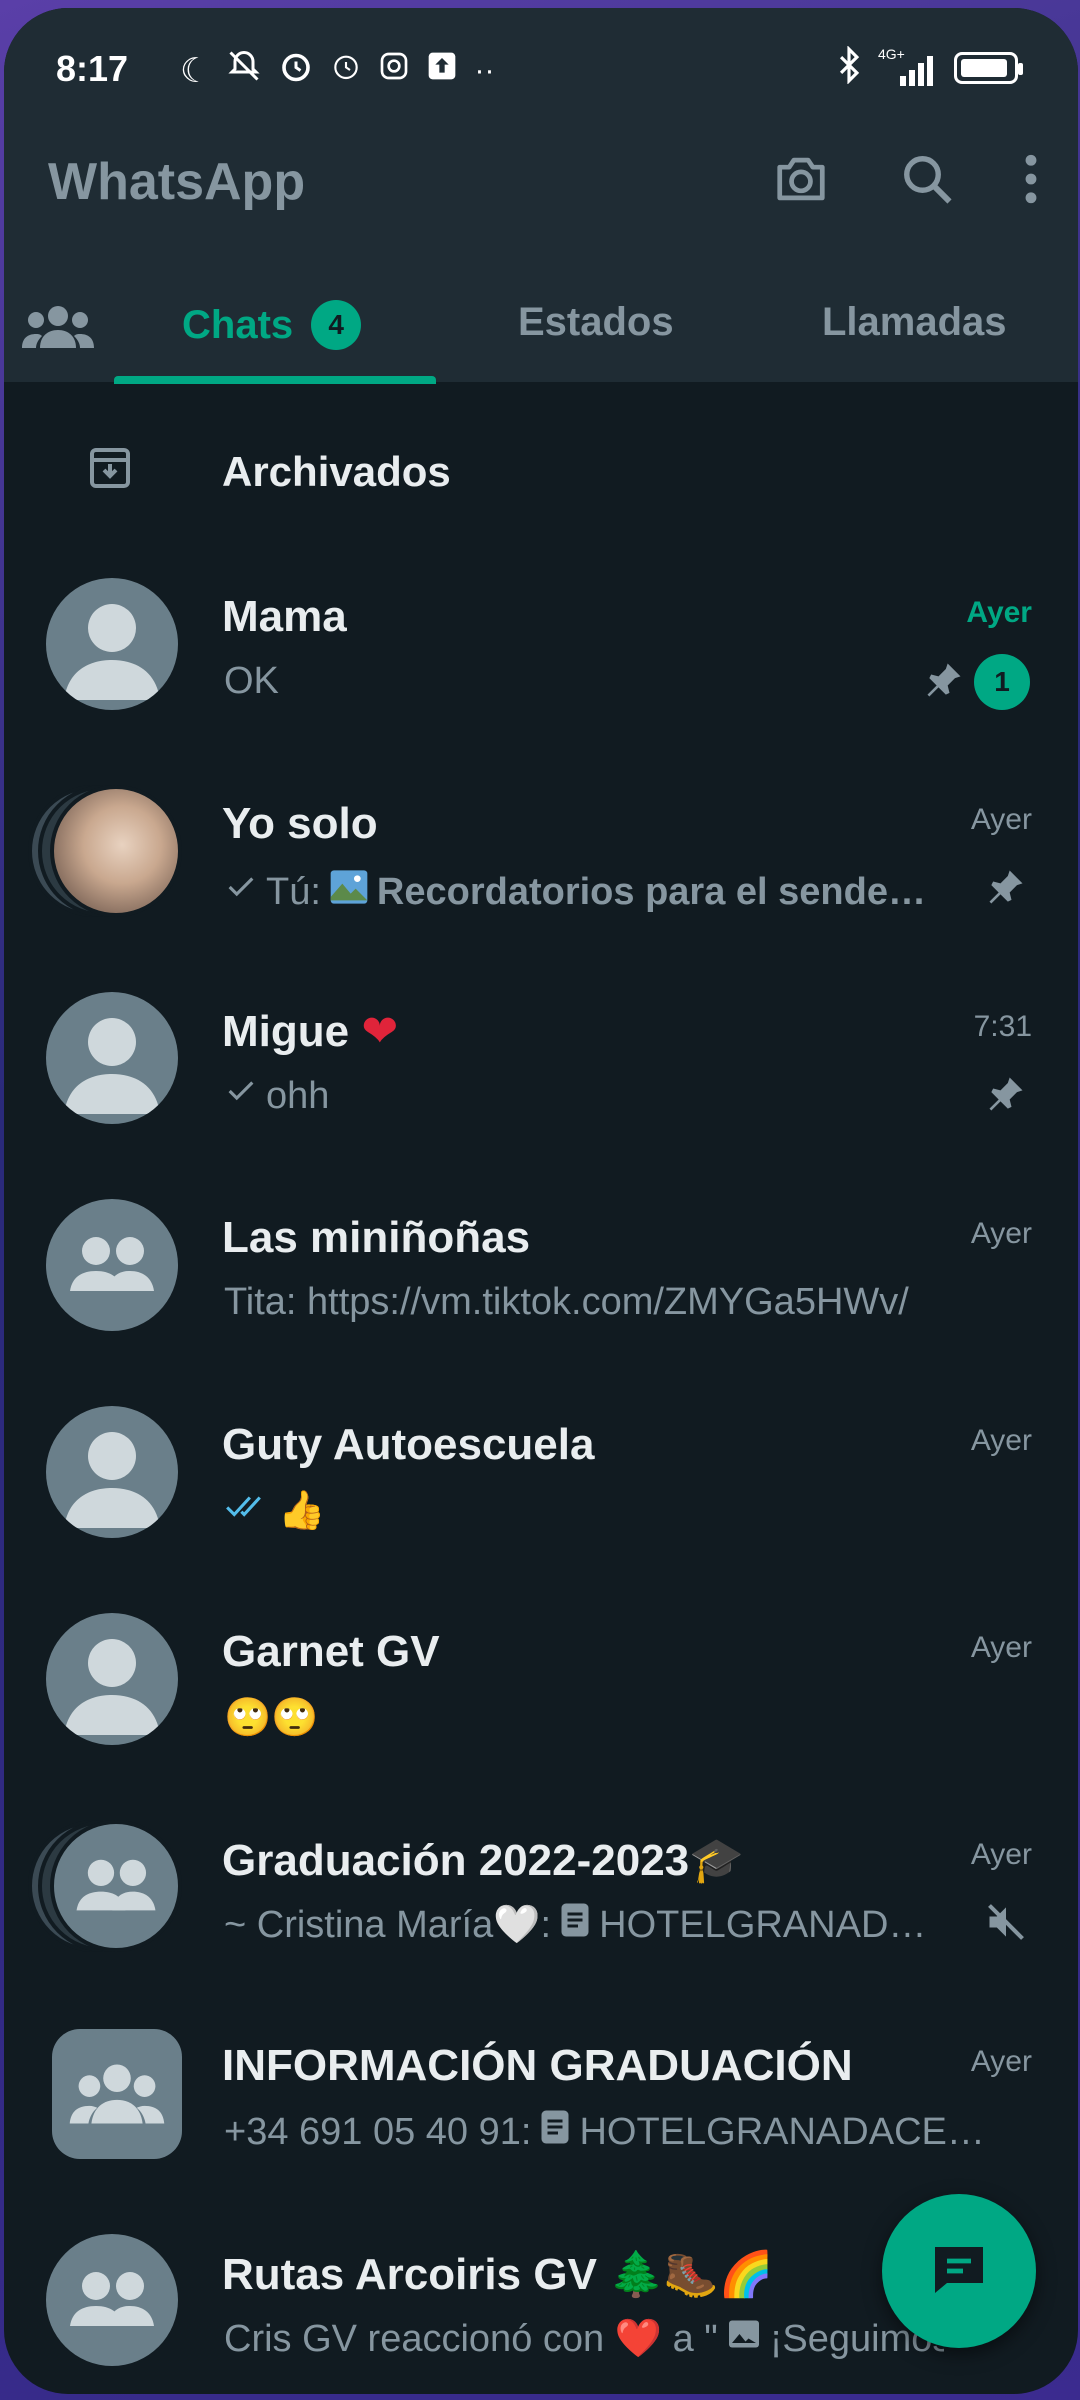 This screenshot has width=1080, height=2400. Describe the element at coordinates (331, 1651) in the screenshot. I see `chat-name: Garnet GV` at that location.